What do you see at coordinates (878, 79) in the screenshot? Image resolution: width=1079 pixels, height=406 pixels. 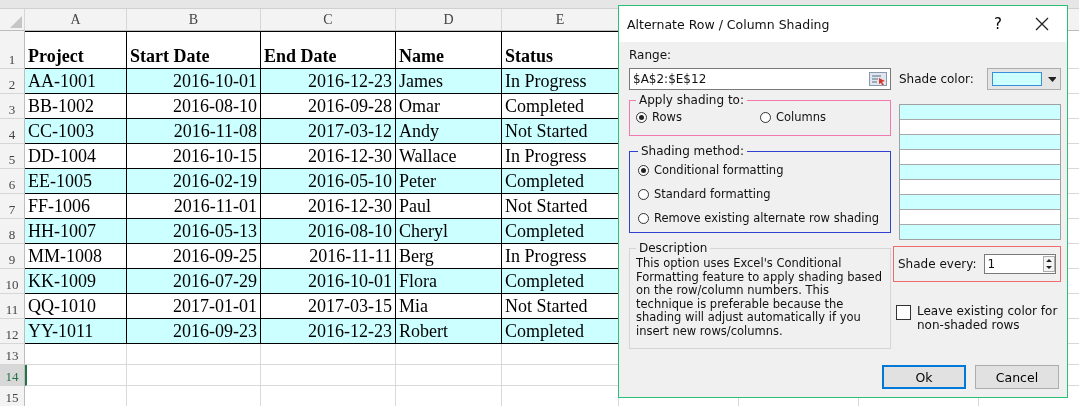 I see `range-picker-icon` at bounding box center [878, 79].